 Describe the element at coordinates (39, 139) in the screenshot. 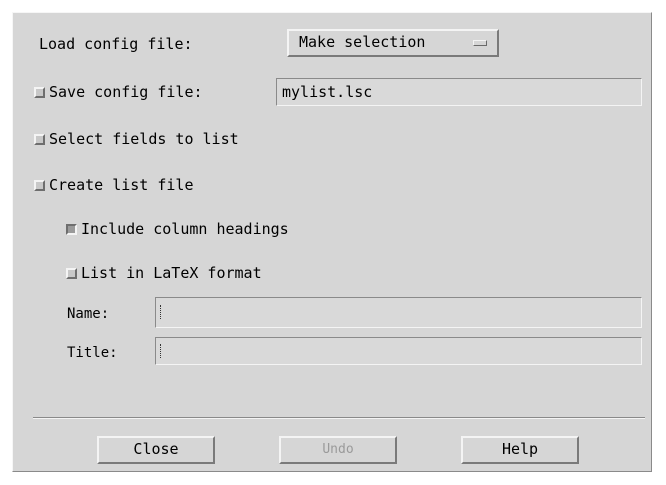

I see `select-fields-toggle` at that location.